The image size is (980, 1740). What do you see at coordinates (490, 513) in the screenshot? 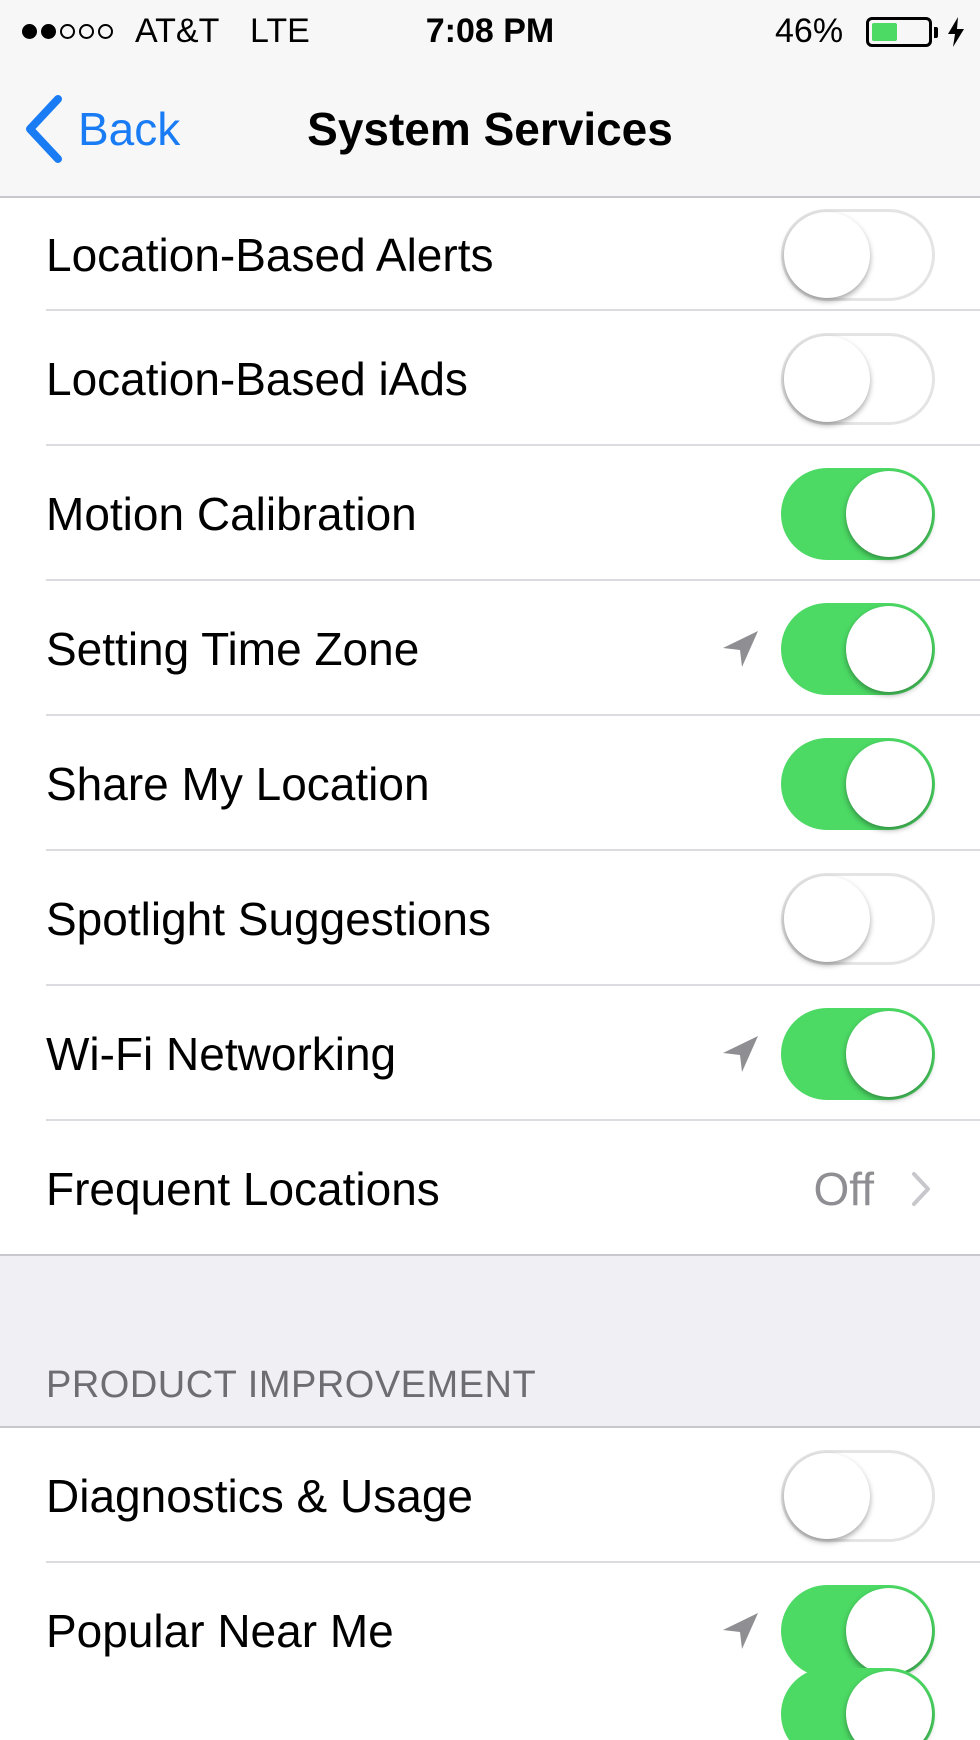
I see `list-item: Motion Calibration` at bounding box center [490, 513].